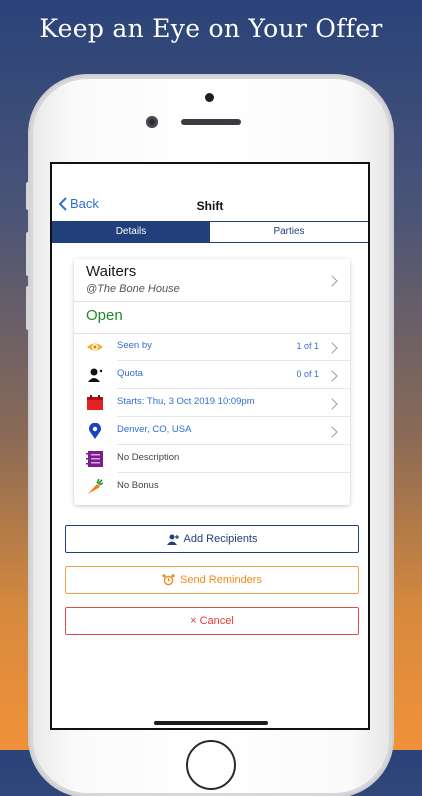 The width and height of the screenshot is (422, 796). Describe the element at coordinates (148, 457) in the screenshot. I see `description-label: No Description` at that location.